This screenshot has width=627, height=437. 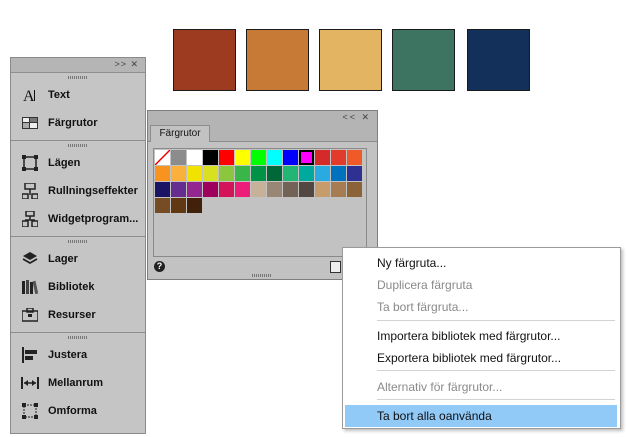 I want to click on panel-controls: << ✕, so click(x=356, y=117).